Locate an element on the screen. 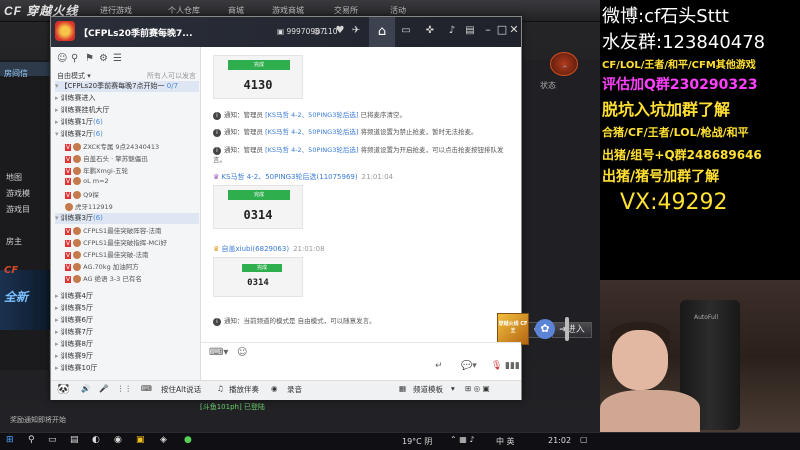 Image resolution: width=800 pixels, height=450 pixels. channel-training-8: ▸ 训练赛8厅 is located at coordinates (127, 344).